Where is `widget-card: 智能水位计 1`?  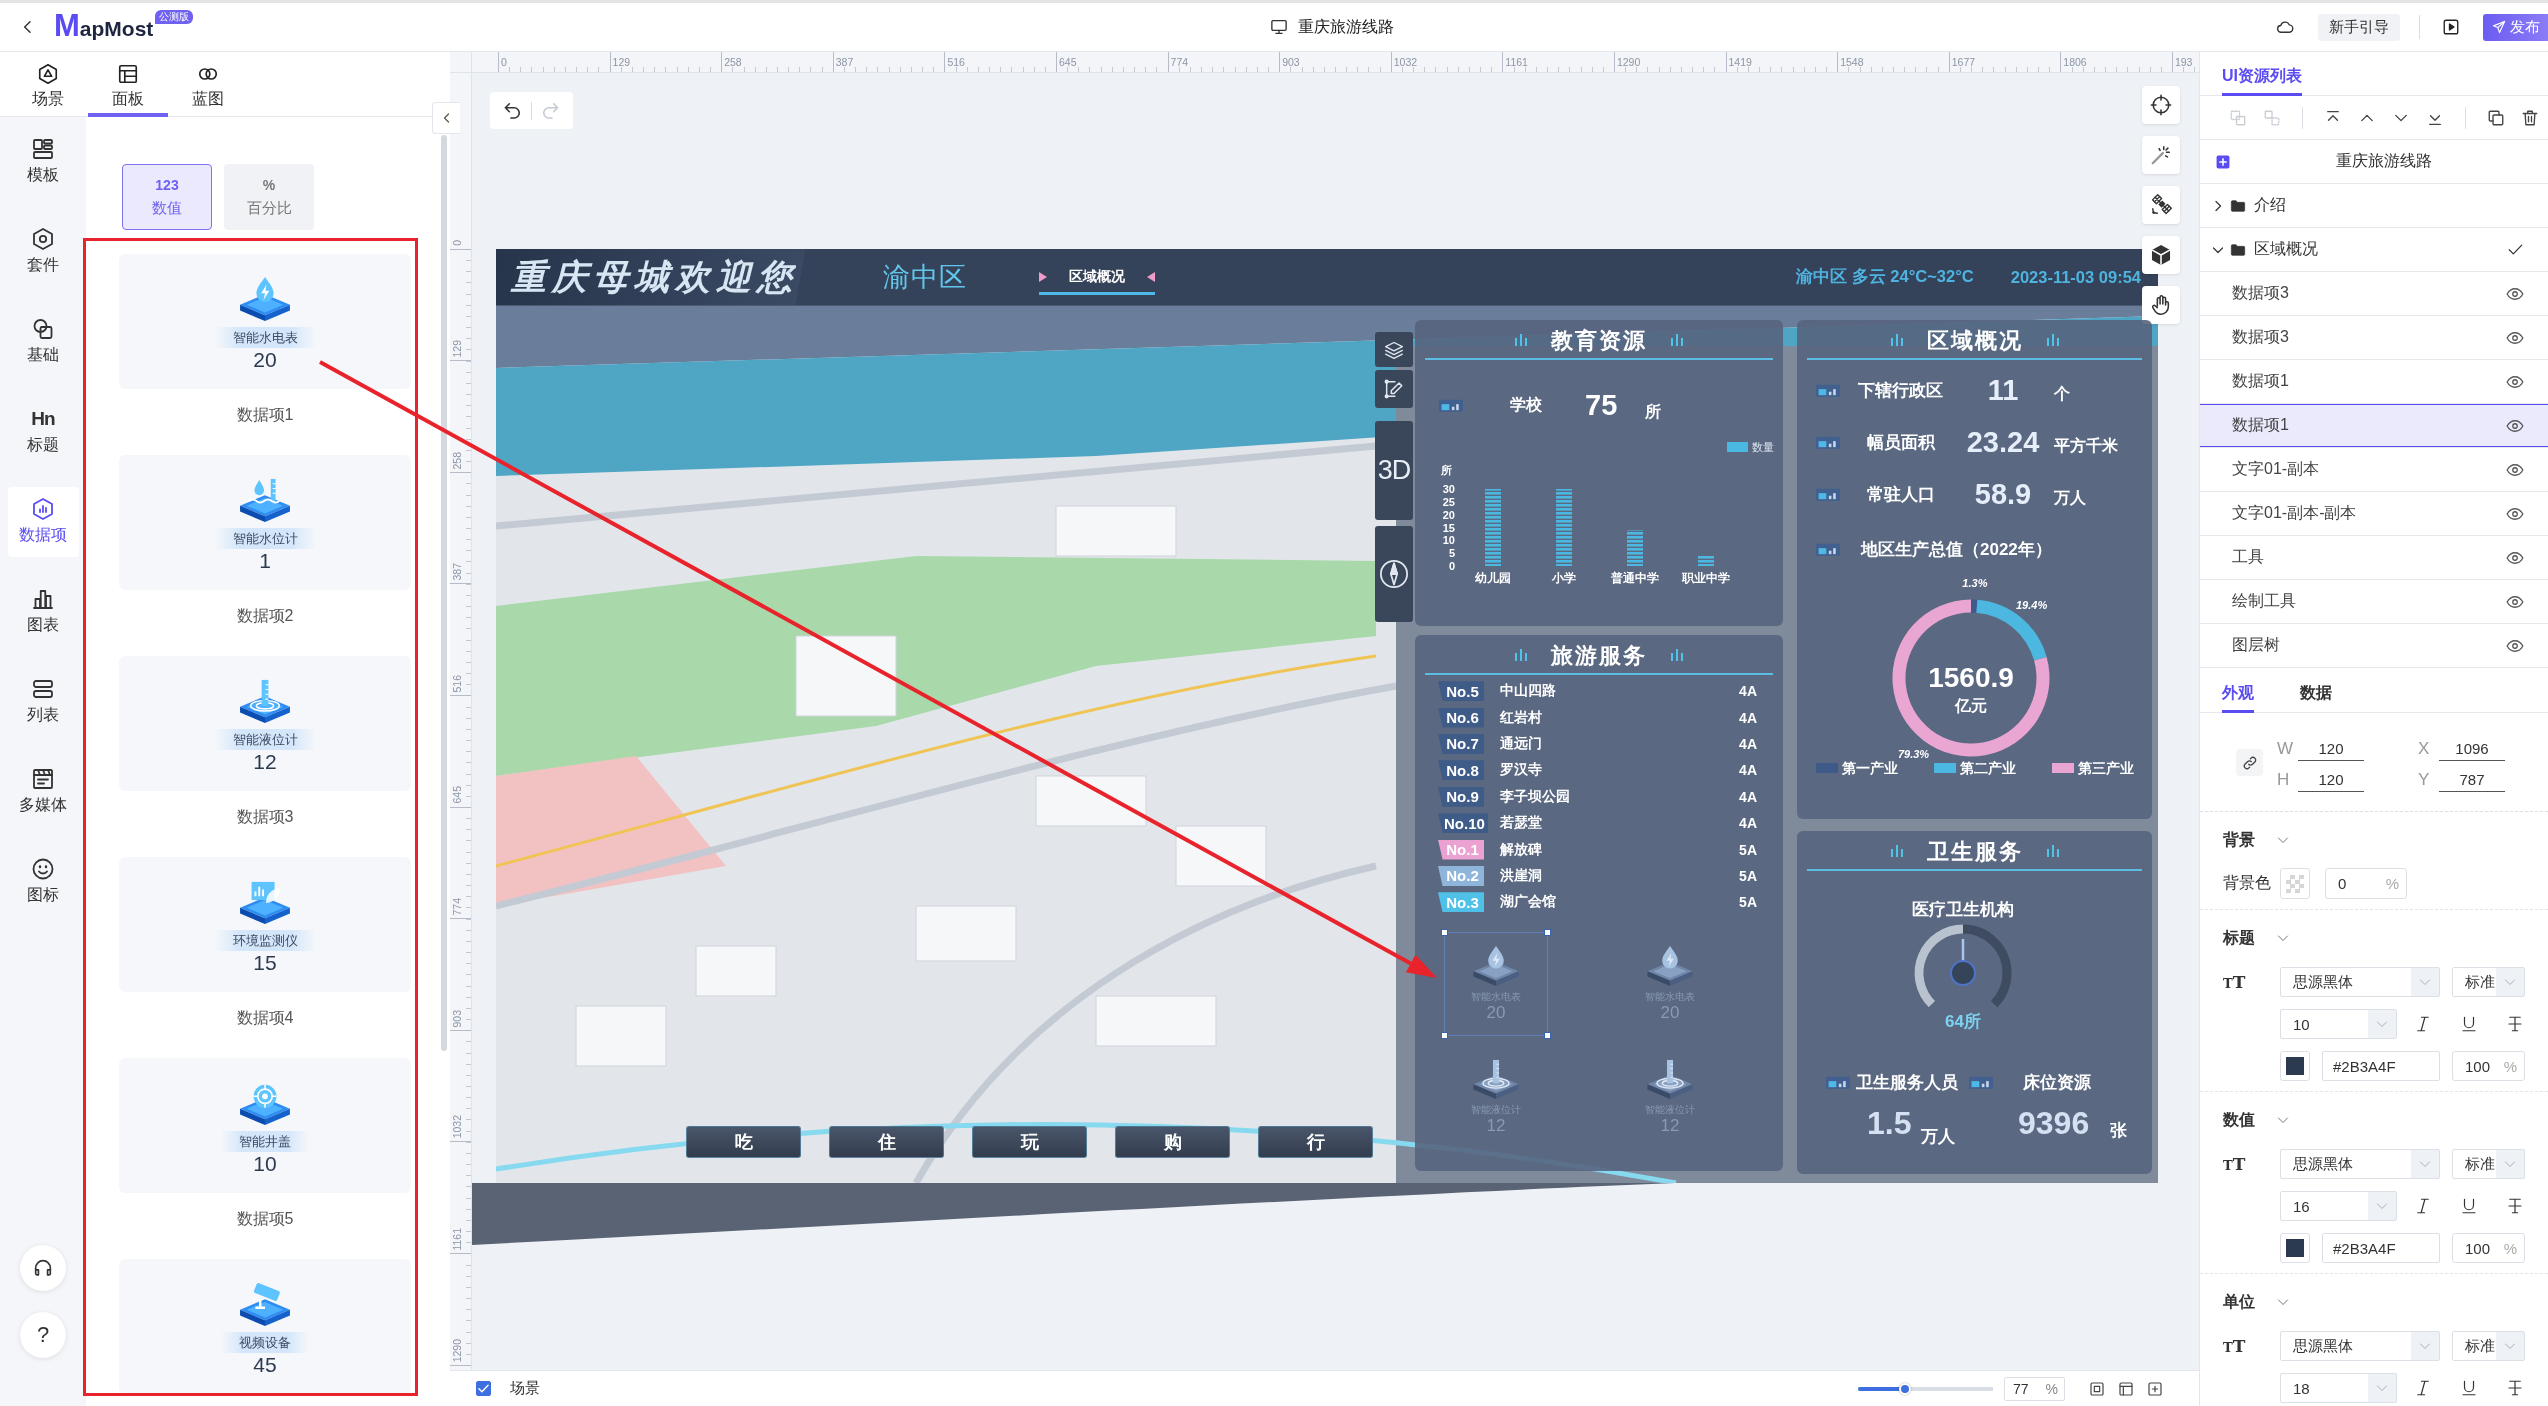
widget-card: 智能水位计 1 is located at coordinates (265, 522).